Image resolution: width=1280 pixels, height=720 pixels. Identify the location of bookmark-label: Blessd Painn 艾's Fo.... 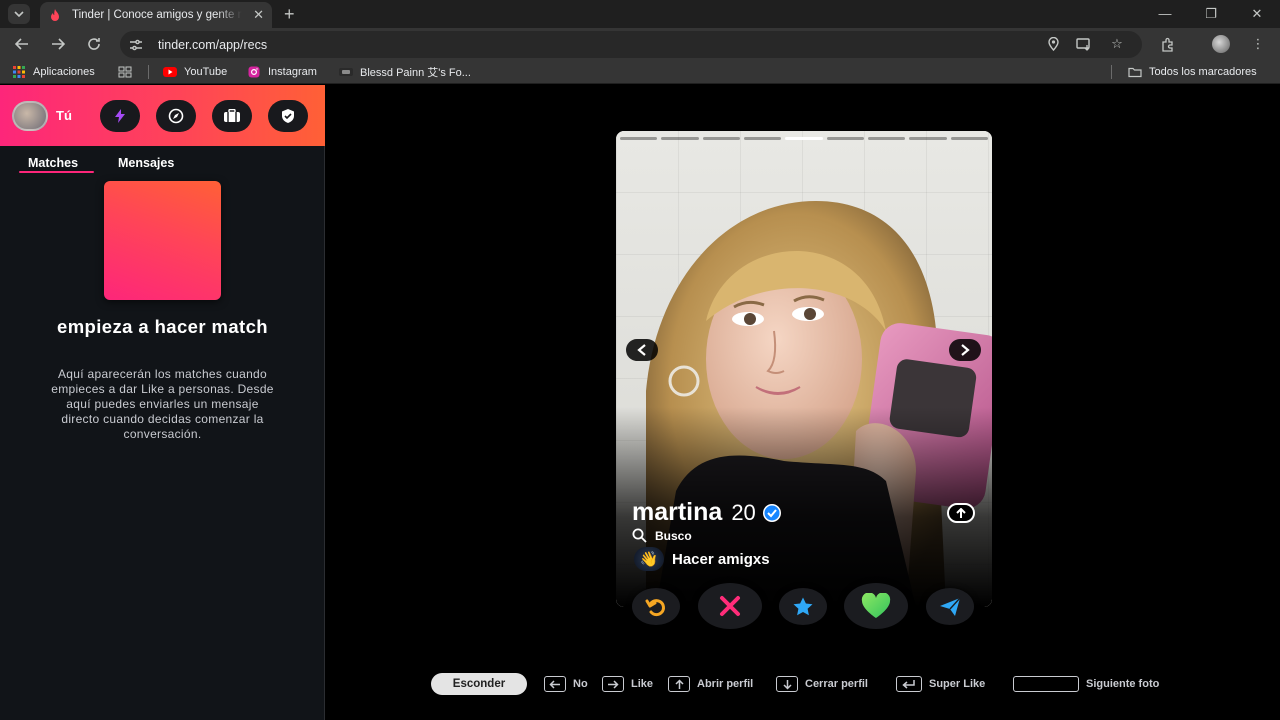
(415, 73).